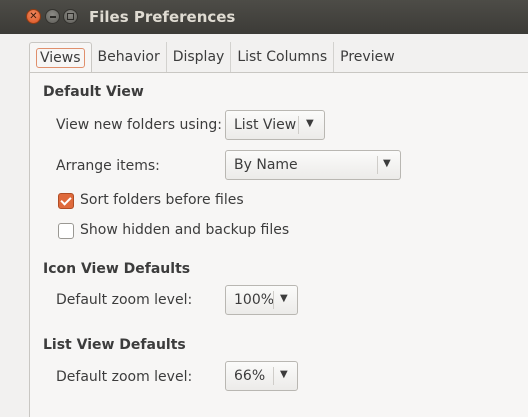 The width and height of the screenshot is (528, 417). Describe the element at coordinates (313, 165) in the screenshot. I see `arrange-items-combo: By Name ▼` at that location.